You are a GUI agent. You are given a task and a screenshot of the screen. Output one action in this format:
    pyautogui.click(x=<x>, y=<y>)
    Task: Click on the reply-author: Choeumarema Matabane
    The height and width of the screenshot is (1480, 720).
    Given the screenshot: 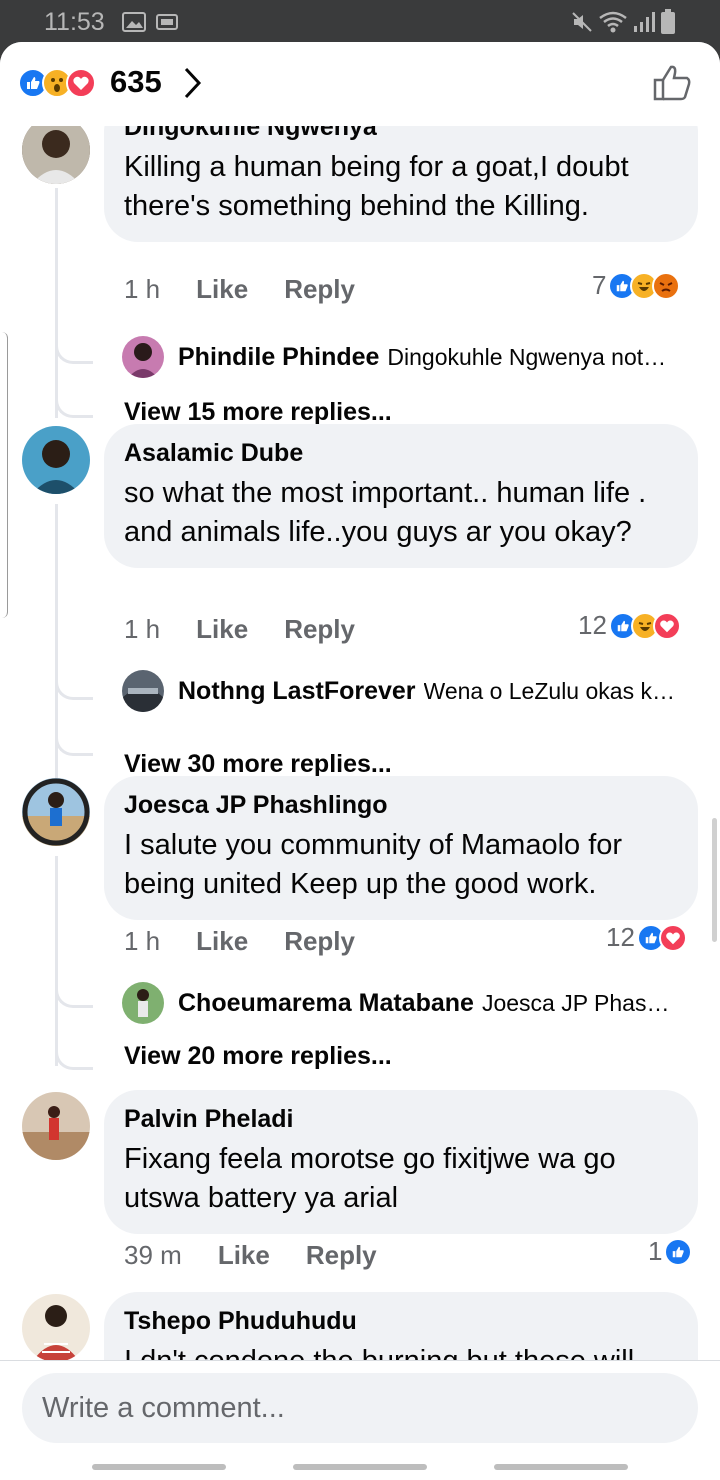 What is the action you would take?
    pyautogui.click(x=326, y=1003)
    